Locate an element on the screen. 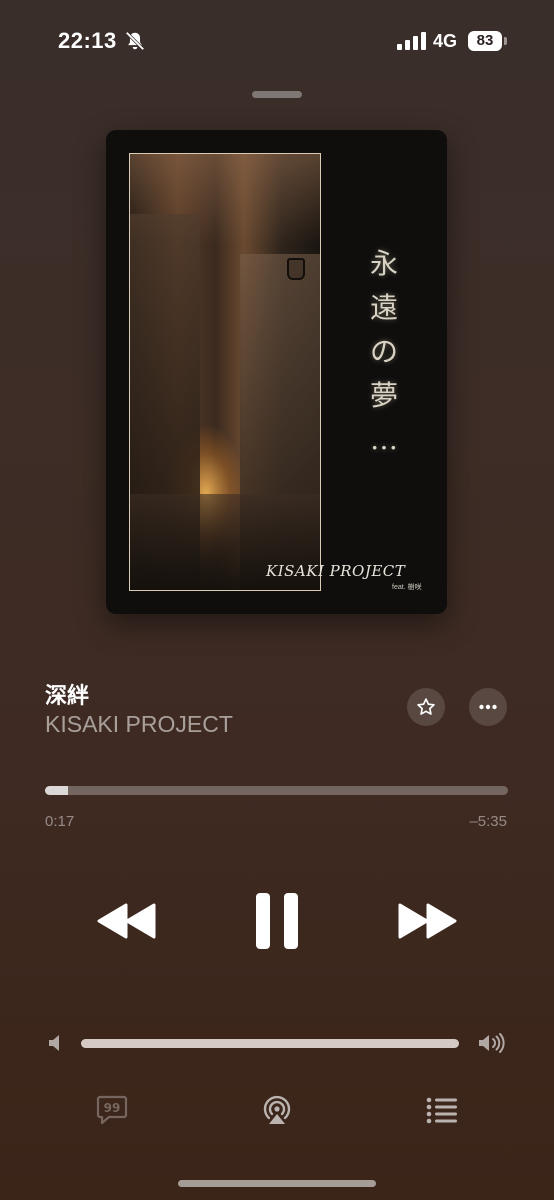 Image resolution: width=554 pixels, height=1200 pixels. favorite-button is located at coordinates (426, 707).